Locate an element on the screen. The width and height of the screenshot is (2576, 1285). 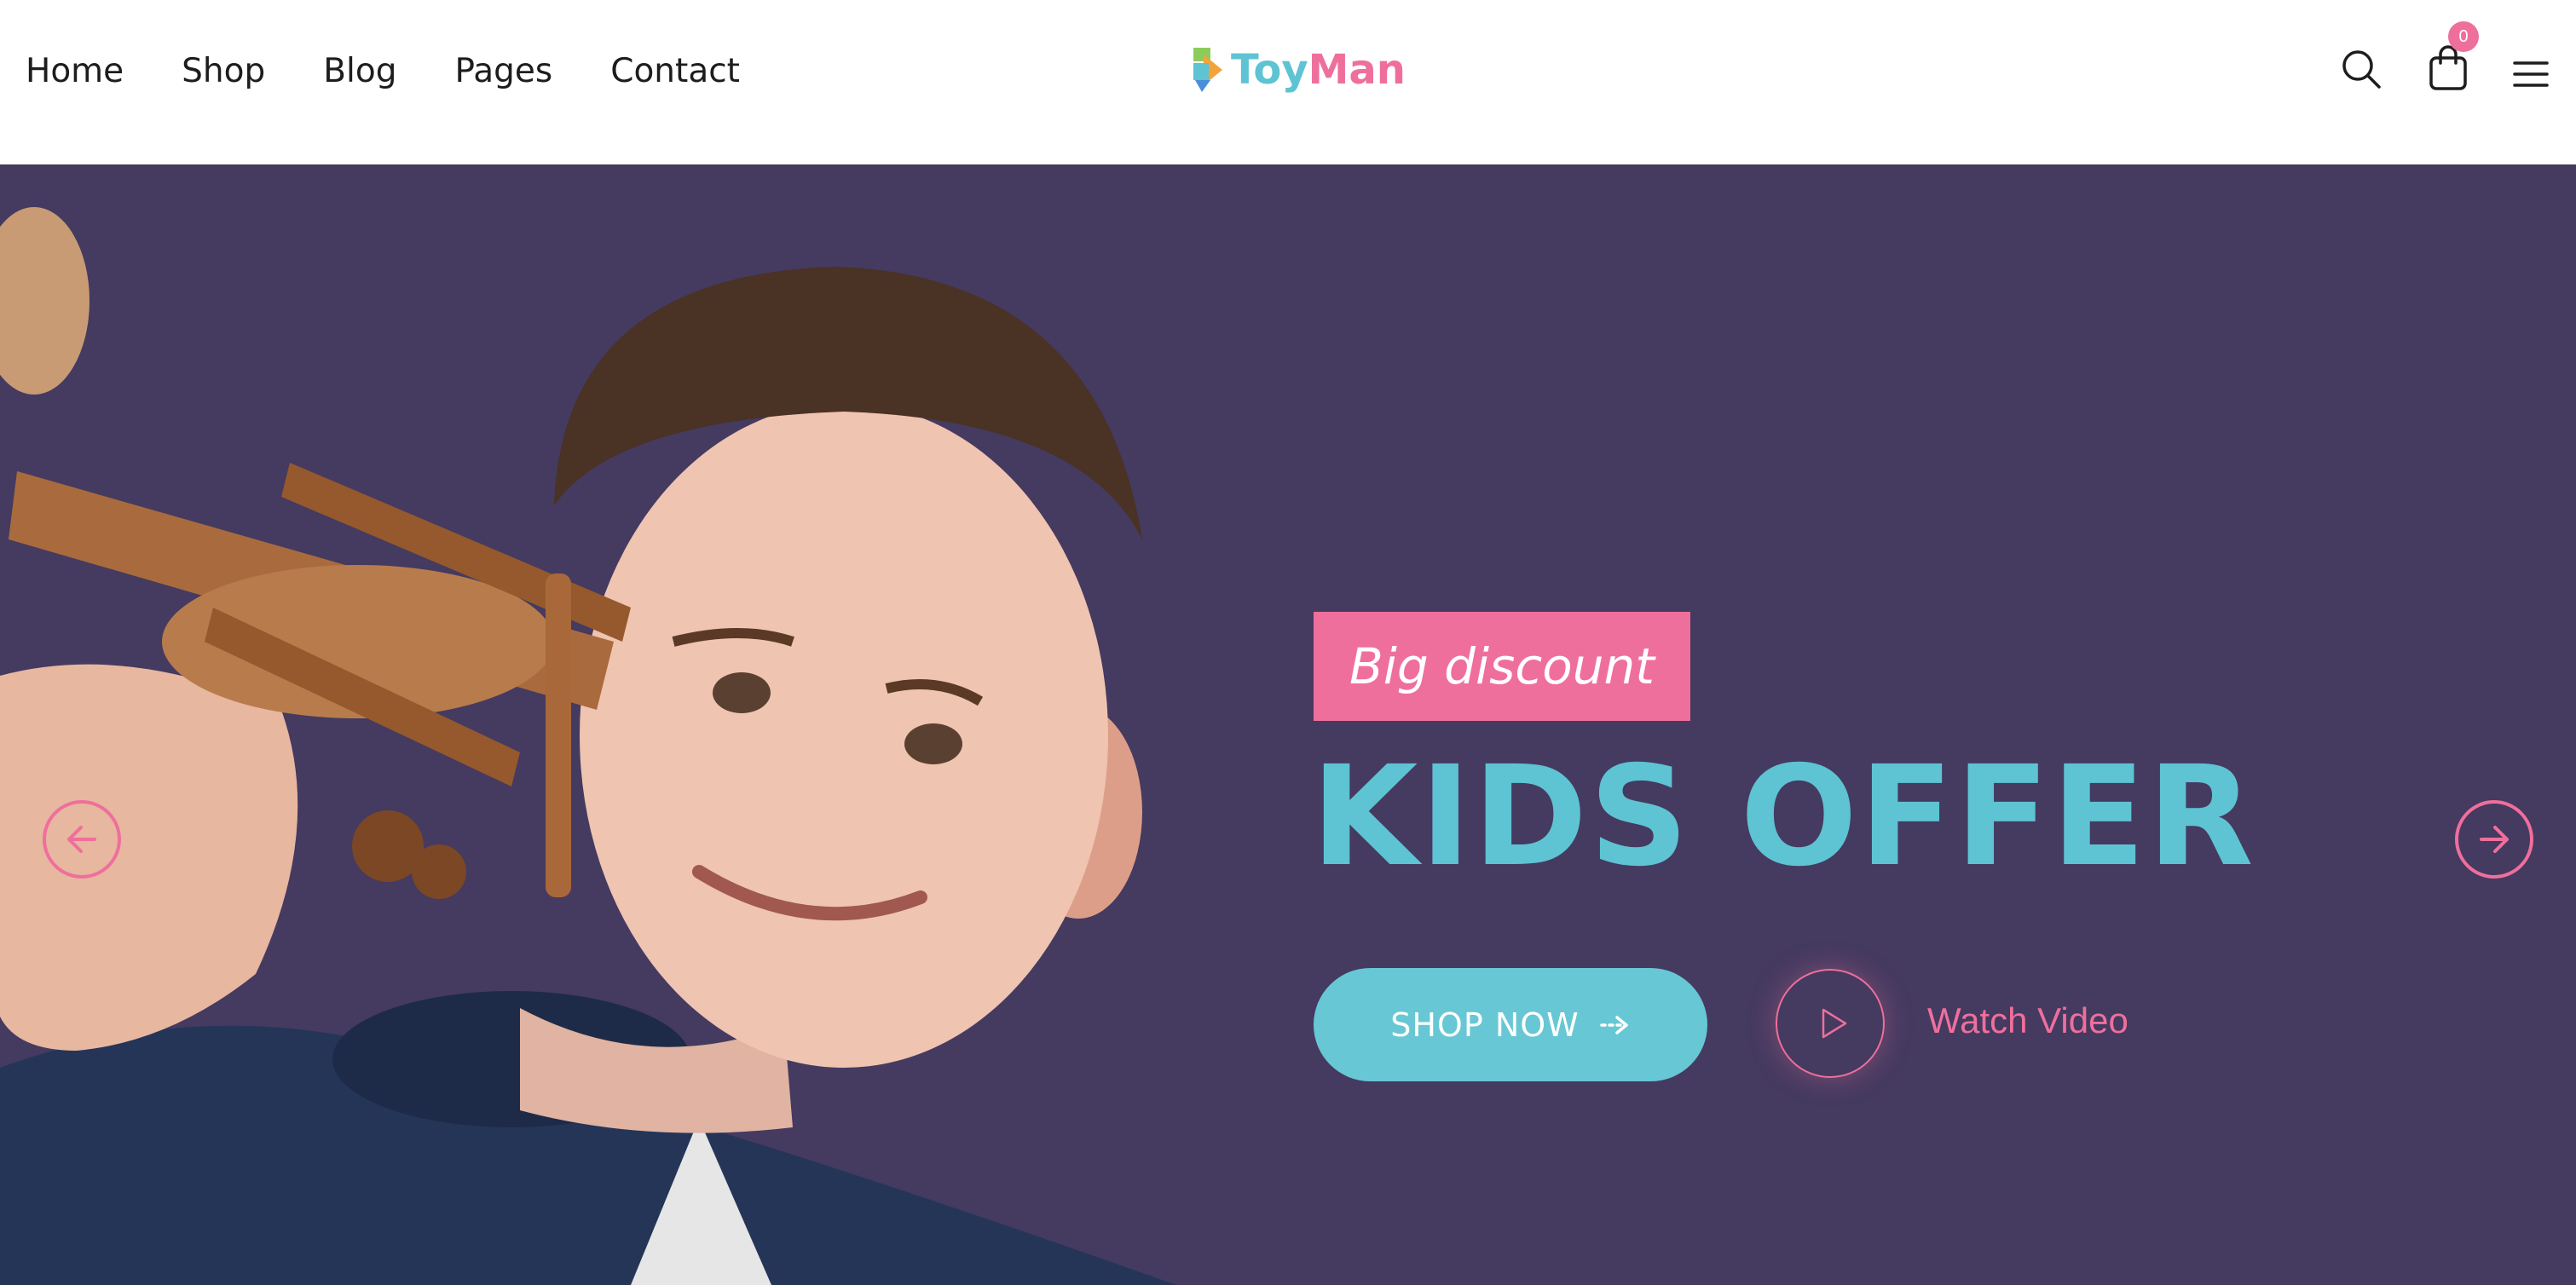
hamburger-menu-icon is located at coordinates (2531, 75).